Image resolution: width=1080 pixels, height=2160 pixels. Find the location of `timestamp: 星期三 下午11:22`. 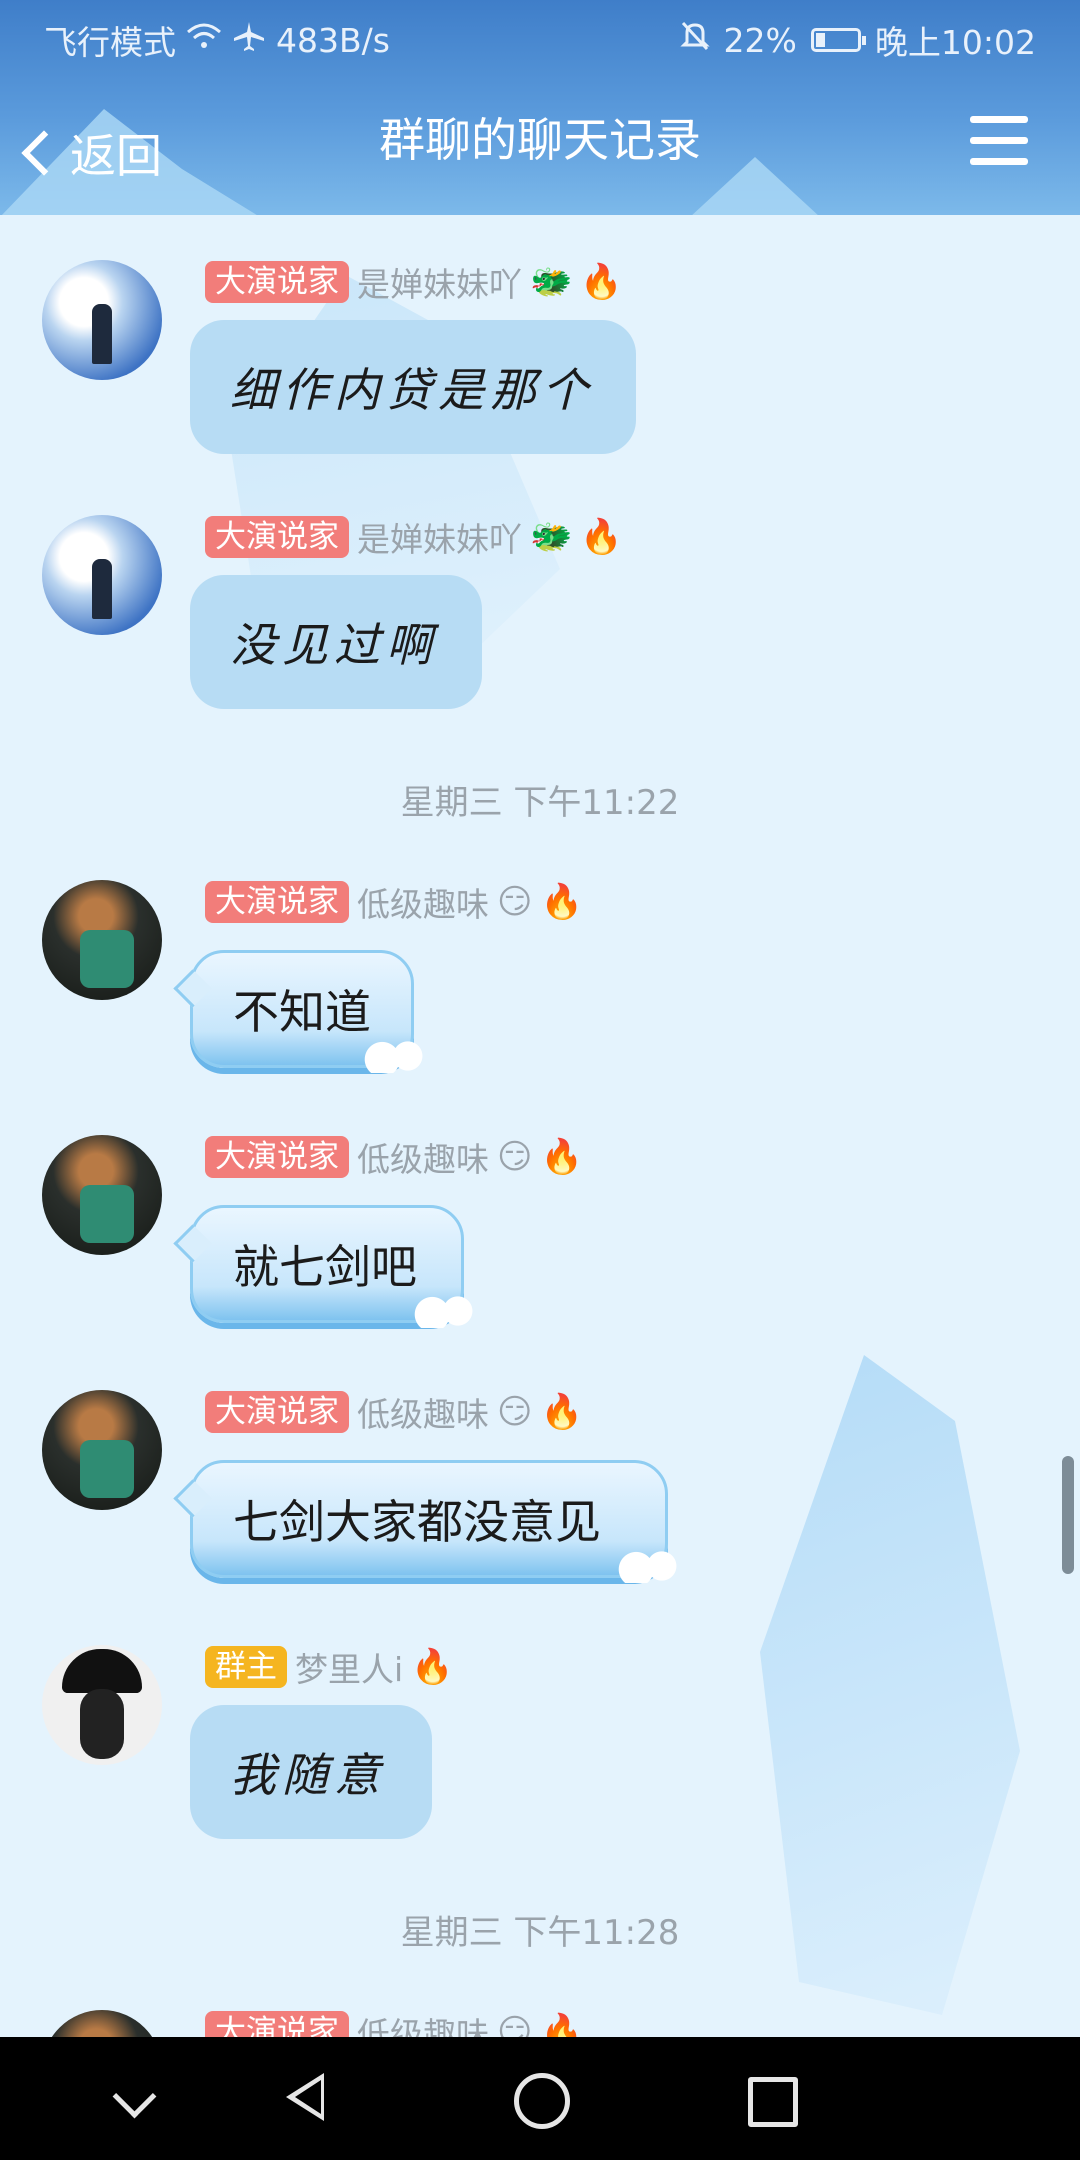

timestamp: 星期三 下午11:22 is located at coordinates (540, 803).